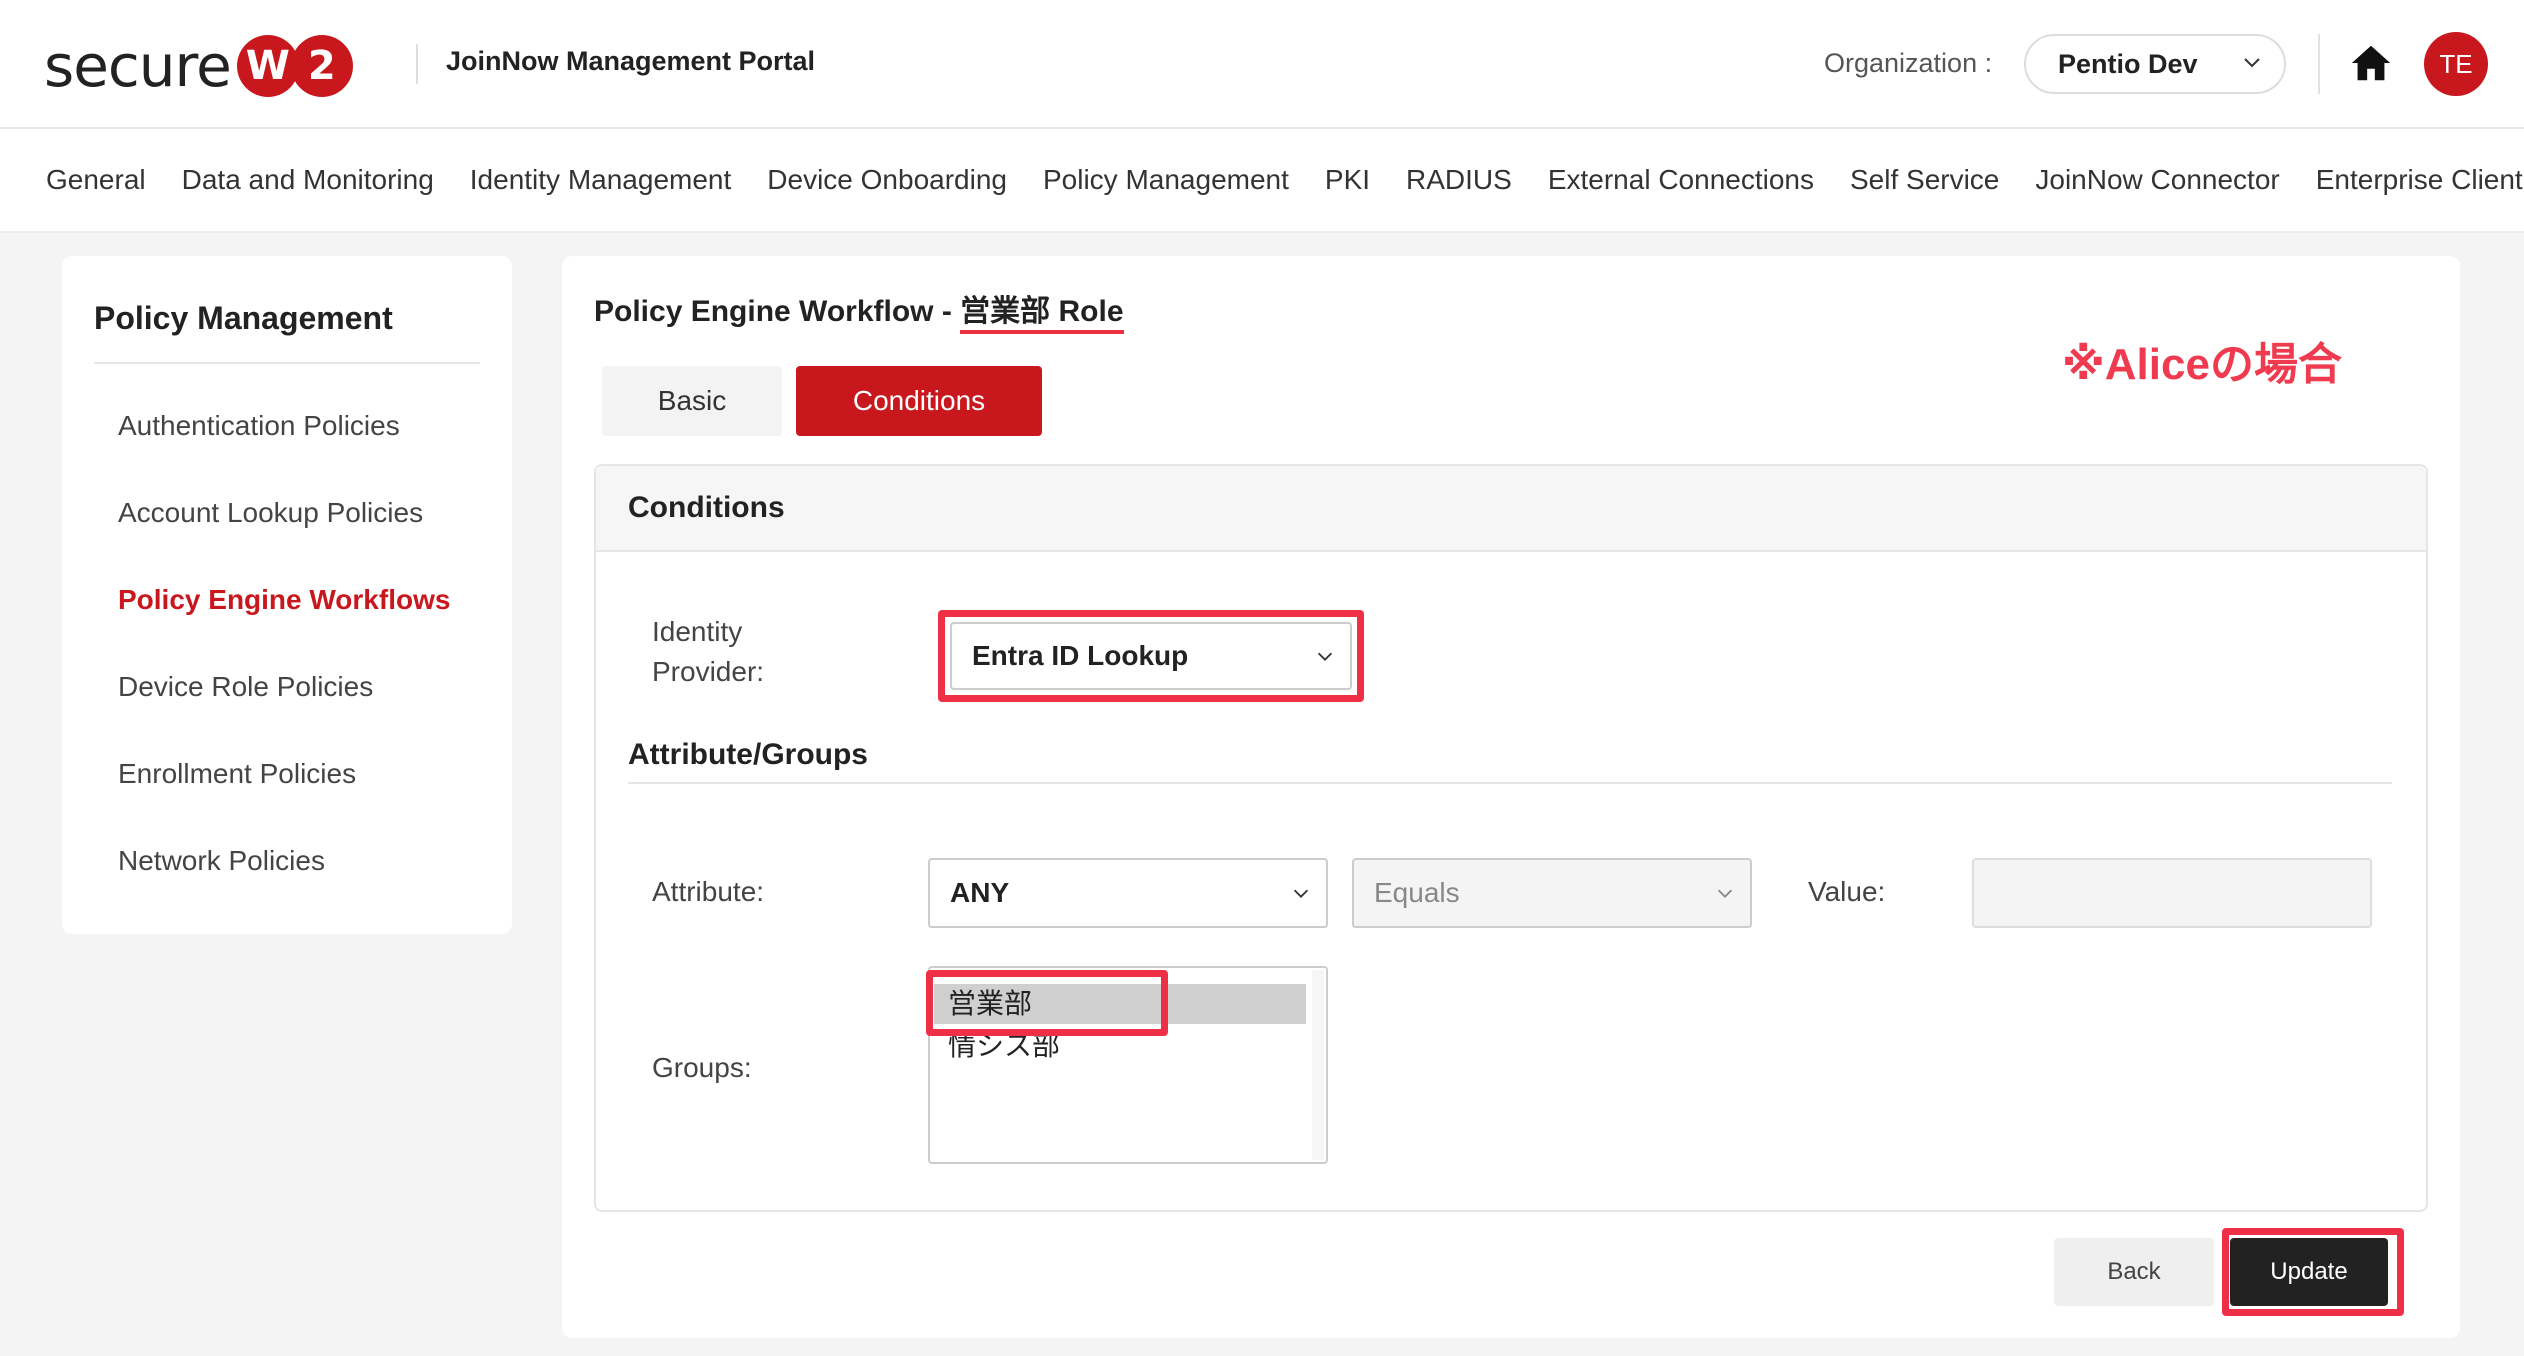 The image size is (2524, 1356). What do you see at coordinates (2202, 364) in the screenshot?
I see `annotation-note: ※Aliceの場合` at bounding box center [2202, 364].